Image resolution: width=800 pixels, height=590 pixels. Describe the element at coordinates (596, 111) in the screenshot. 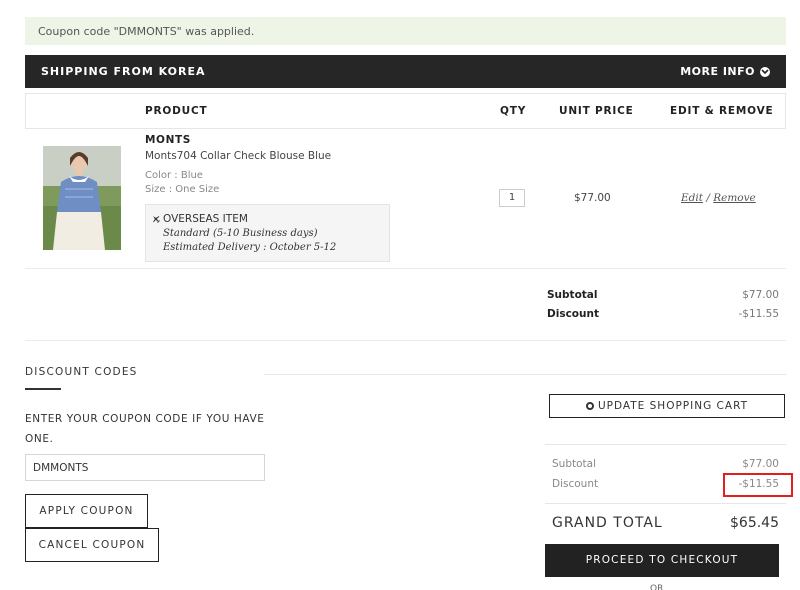

I see `unit-price-column-header: UNIT PRICE` at that location.